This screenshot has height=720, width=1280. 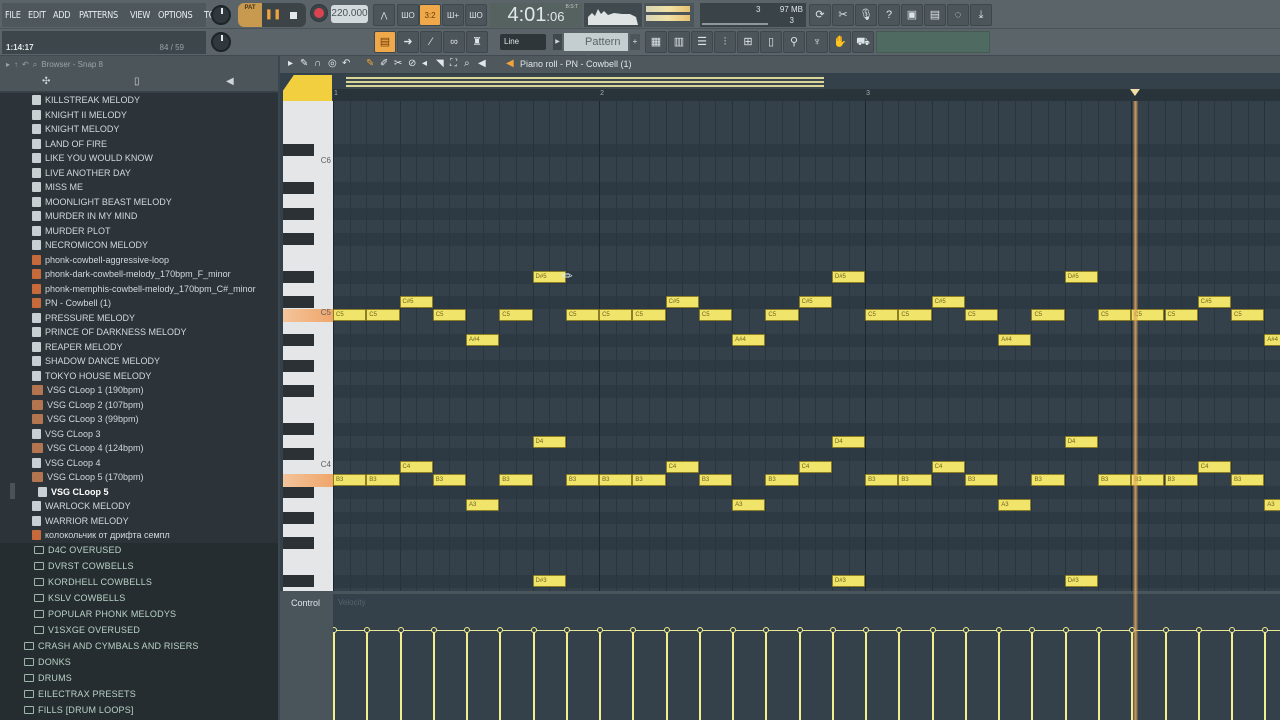 What do you see at coordinates (293, 15) in the screenshot?
I see `stop-button` at bounding box center [293, 15].